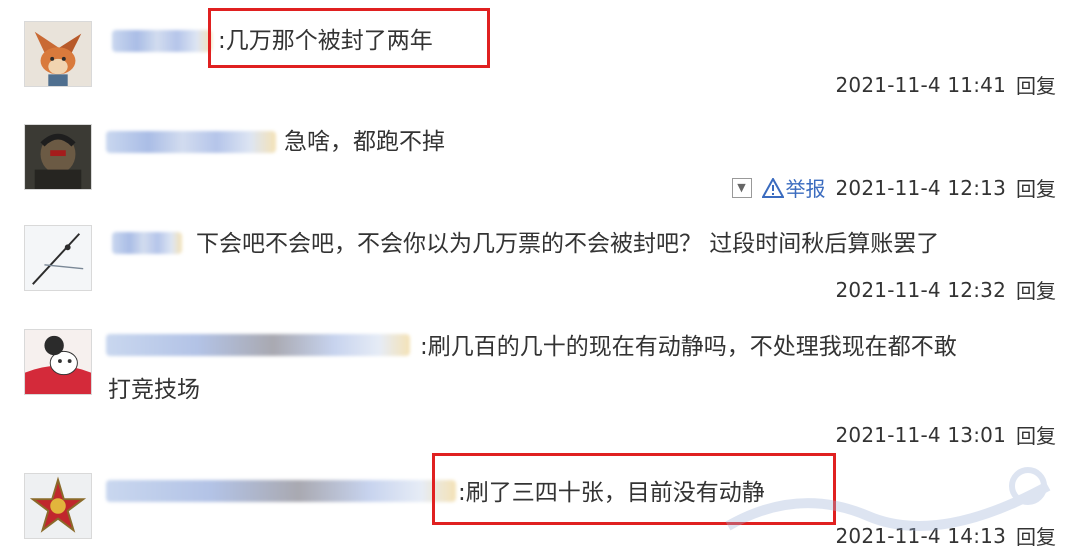 The image size is (1080, 556). What do you see at coordinates (154, 390) in the screenshot?
I see `comment-text-continued: 打竞技场` at bounding box center [154, 390].